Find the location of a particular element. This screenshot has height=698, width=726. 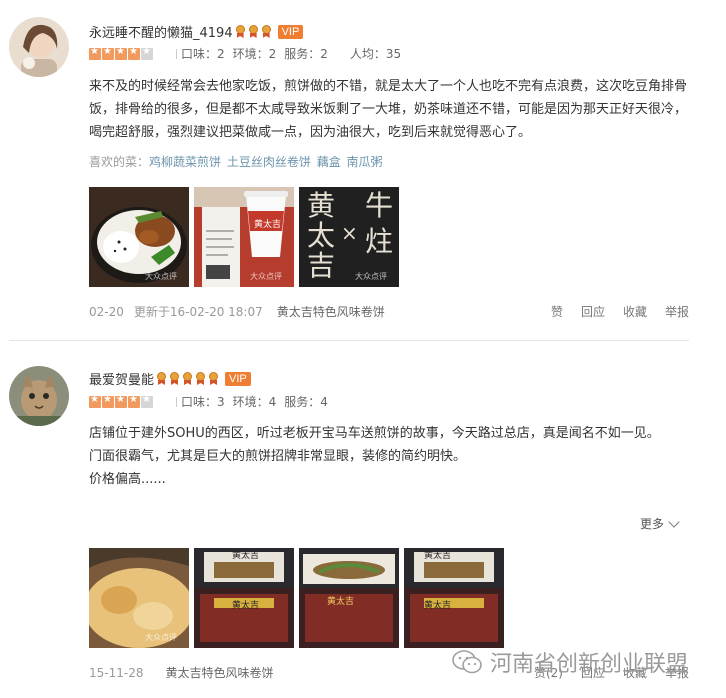

review-text-line: 门面很霸气，尤其是巨大的煎饼招牌非常显眼，装修的简约明快。 is located at coordinates (278, 456).